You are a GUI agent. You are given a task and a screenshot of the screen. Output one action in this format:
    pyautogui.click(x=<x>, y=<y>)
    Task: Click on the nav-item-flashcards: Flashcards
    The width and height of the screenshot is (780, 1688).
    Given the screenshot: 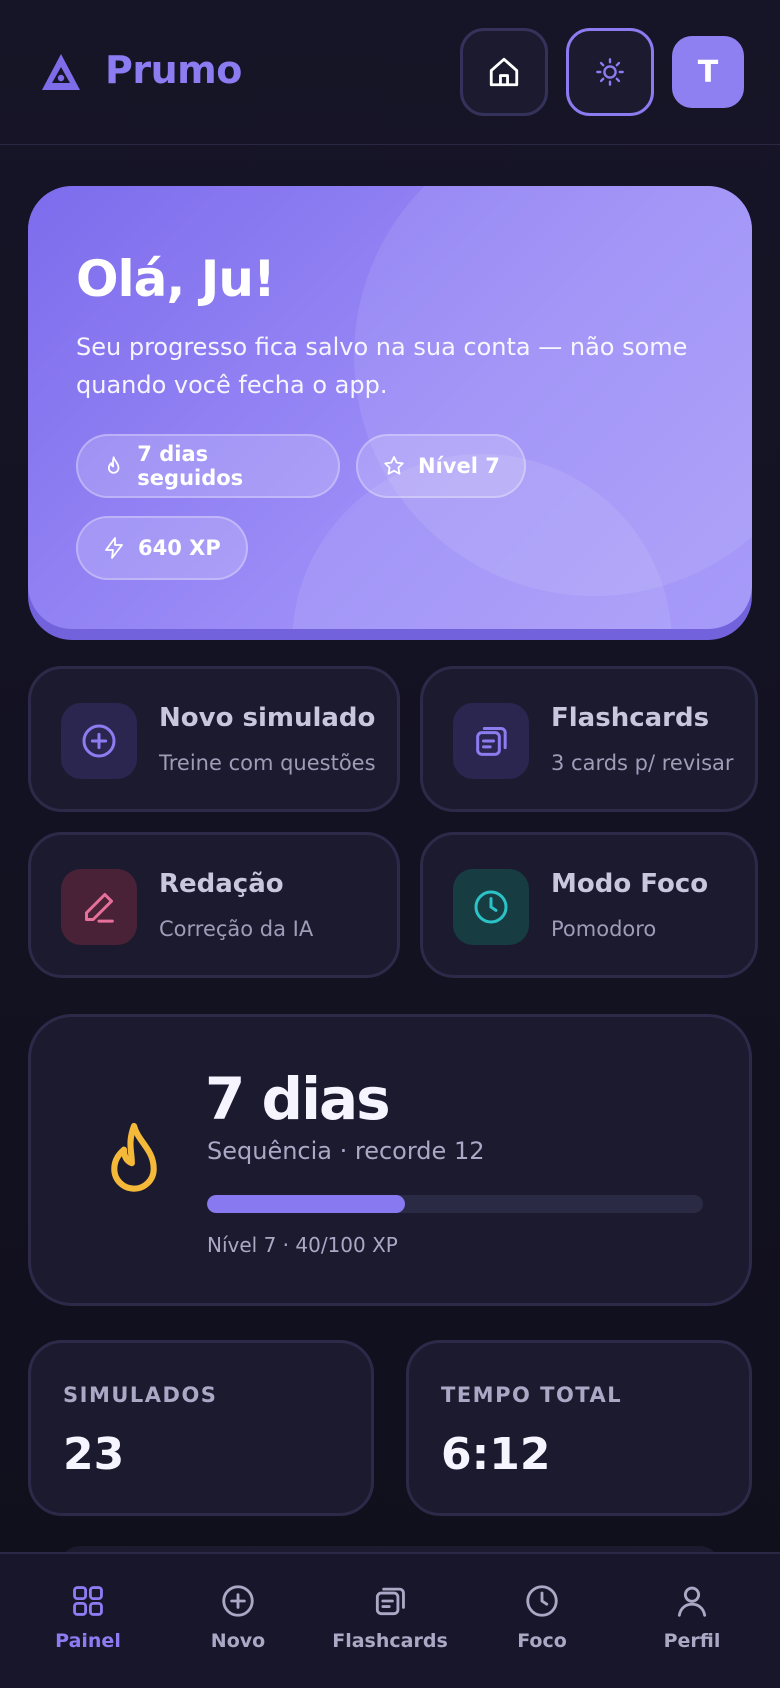 What is the action you would take?
    pyautogui.click(x=390, y=1617)
    